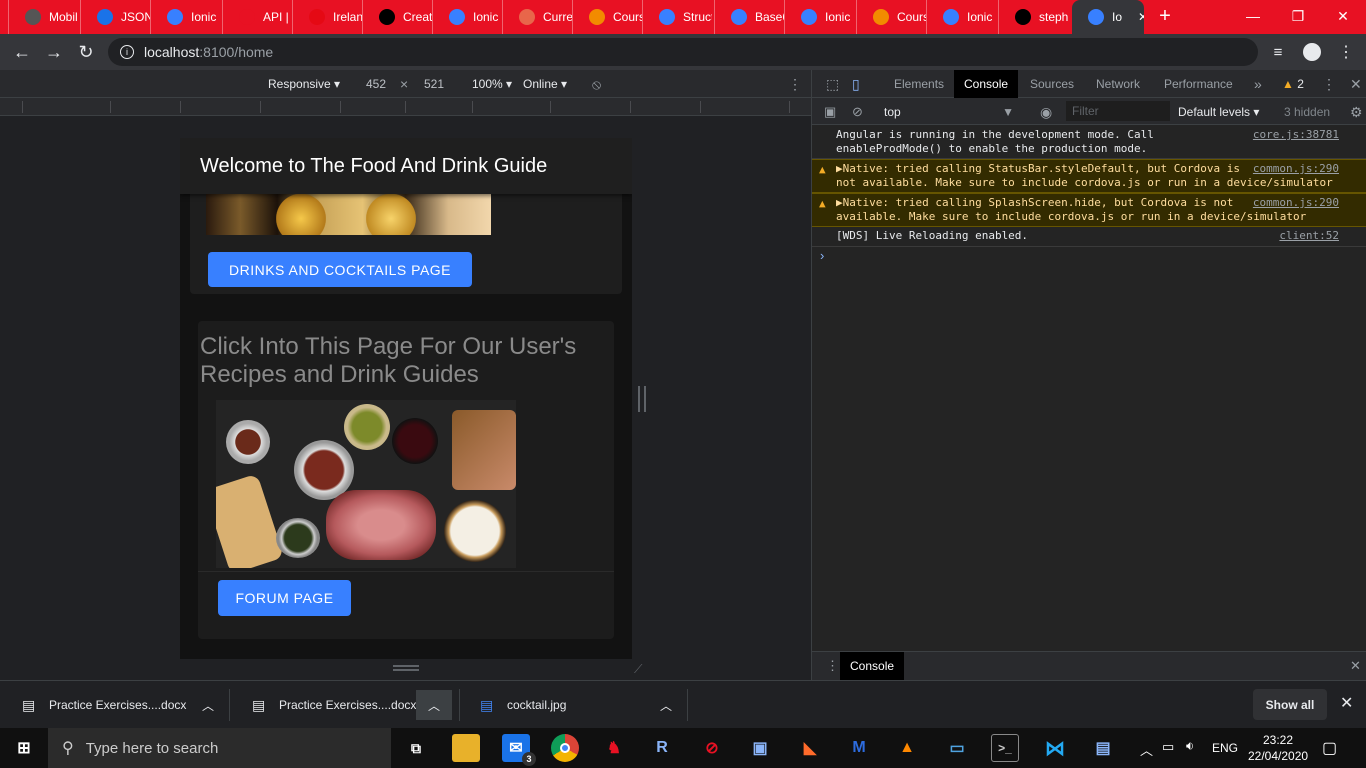 This screenshot has height=768, width=1366. I want to click on app-icon-swift: ◣, so click(810, 748).